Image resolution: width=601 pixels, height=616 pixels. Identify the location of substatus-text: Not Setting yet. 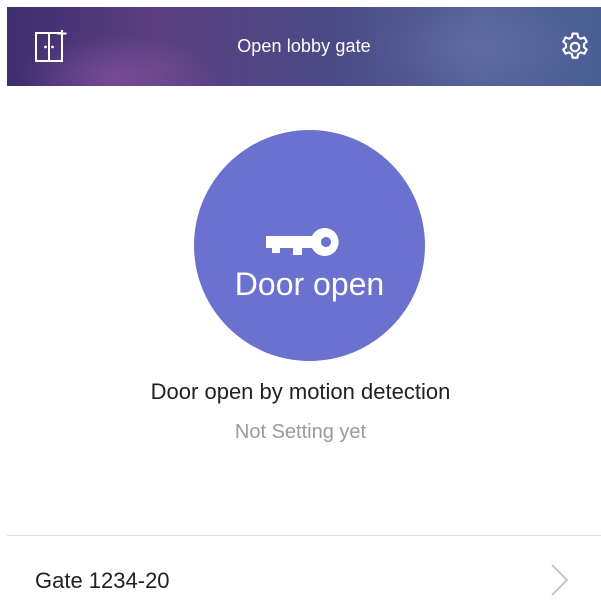
(300, 432).